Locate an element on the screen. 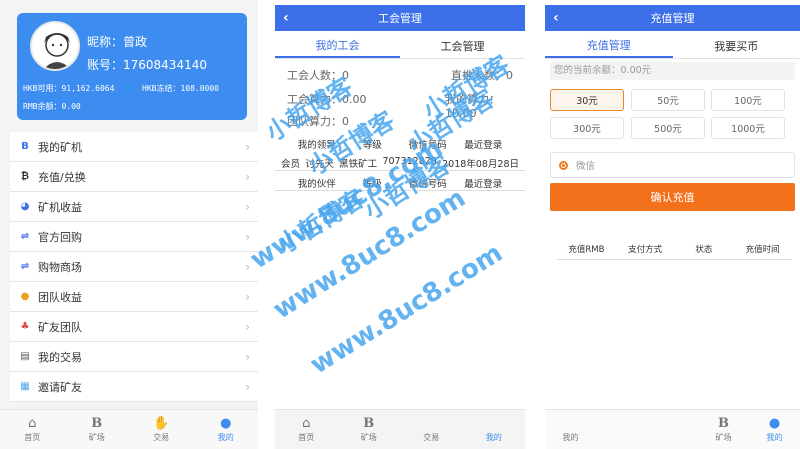 The image size is (800, 449). team-hash: 团队算力：0 is located at coordinates (318, 121).